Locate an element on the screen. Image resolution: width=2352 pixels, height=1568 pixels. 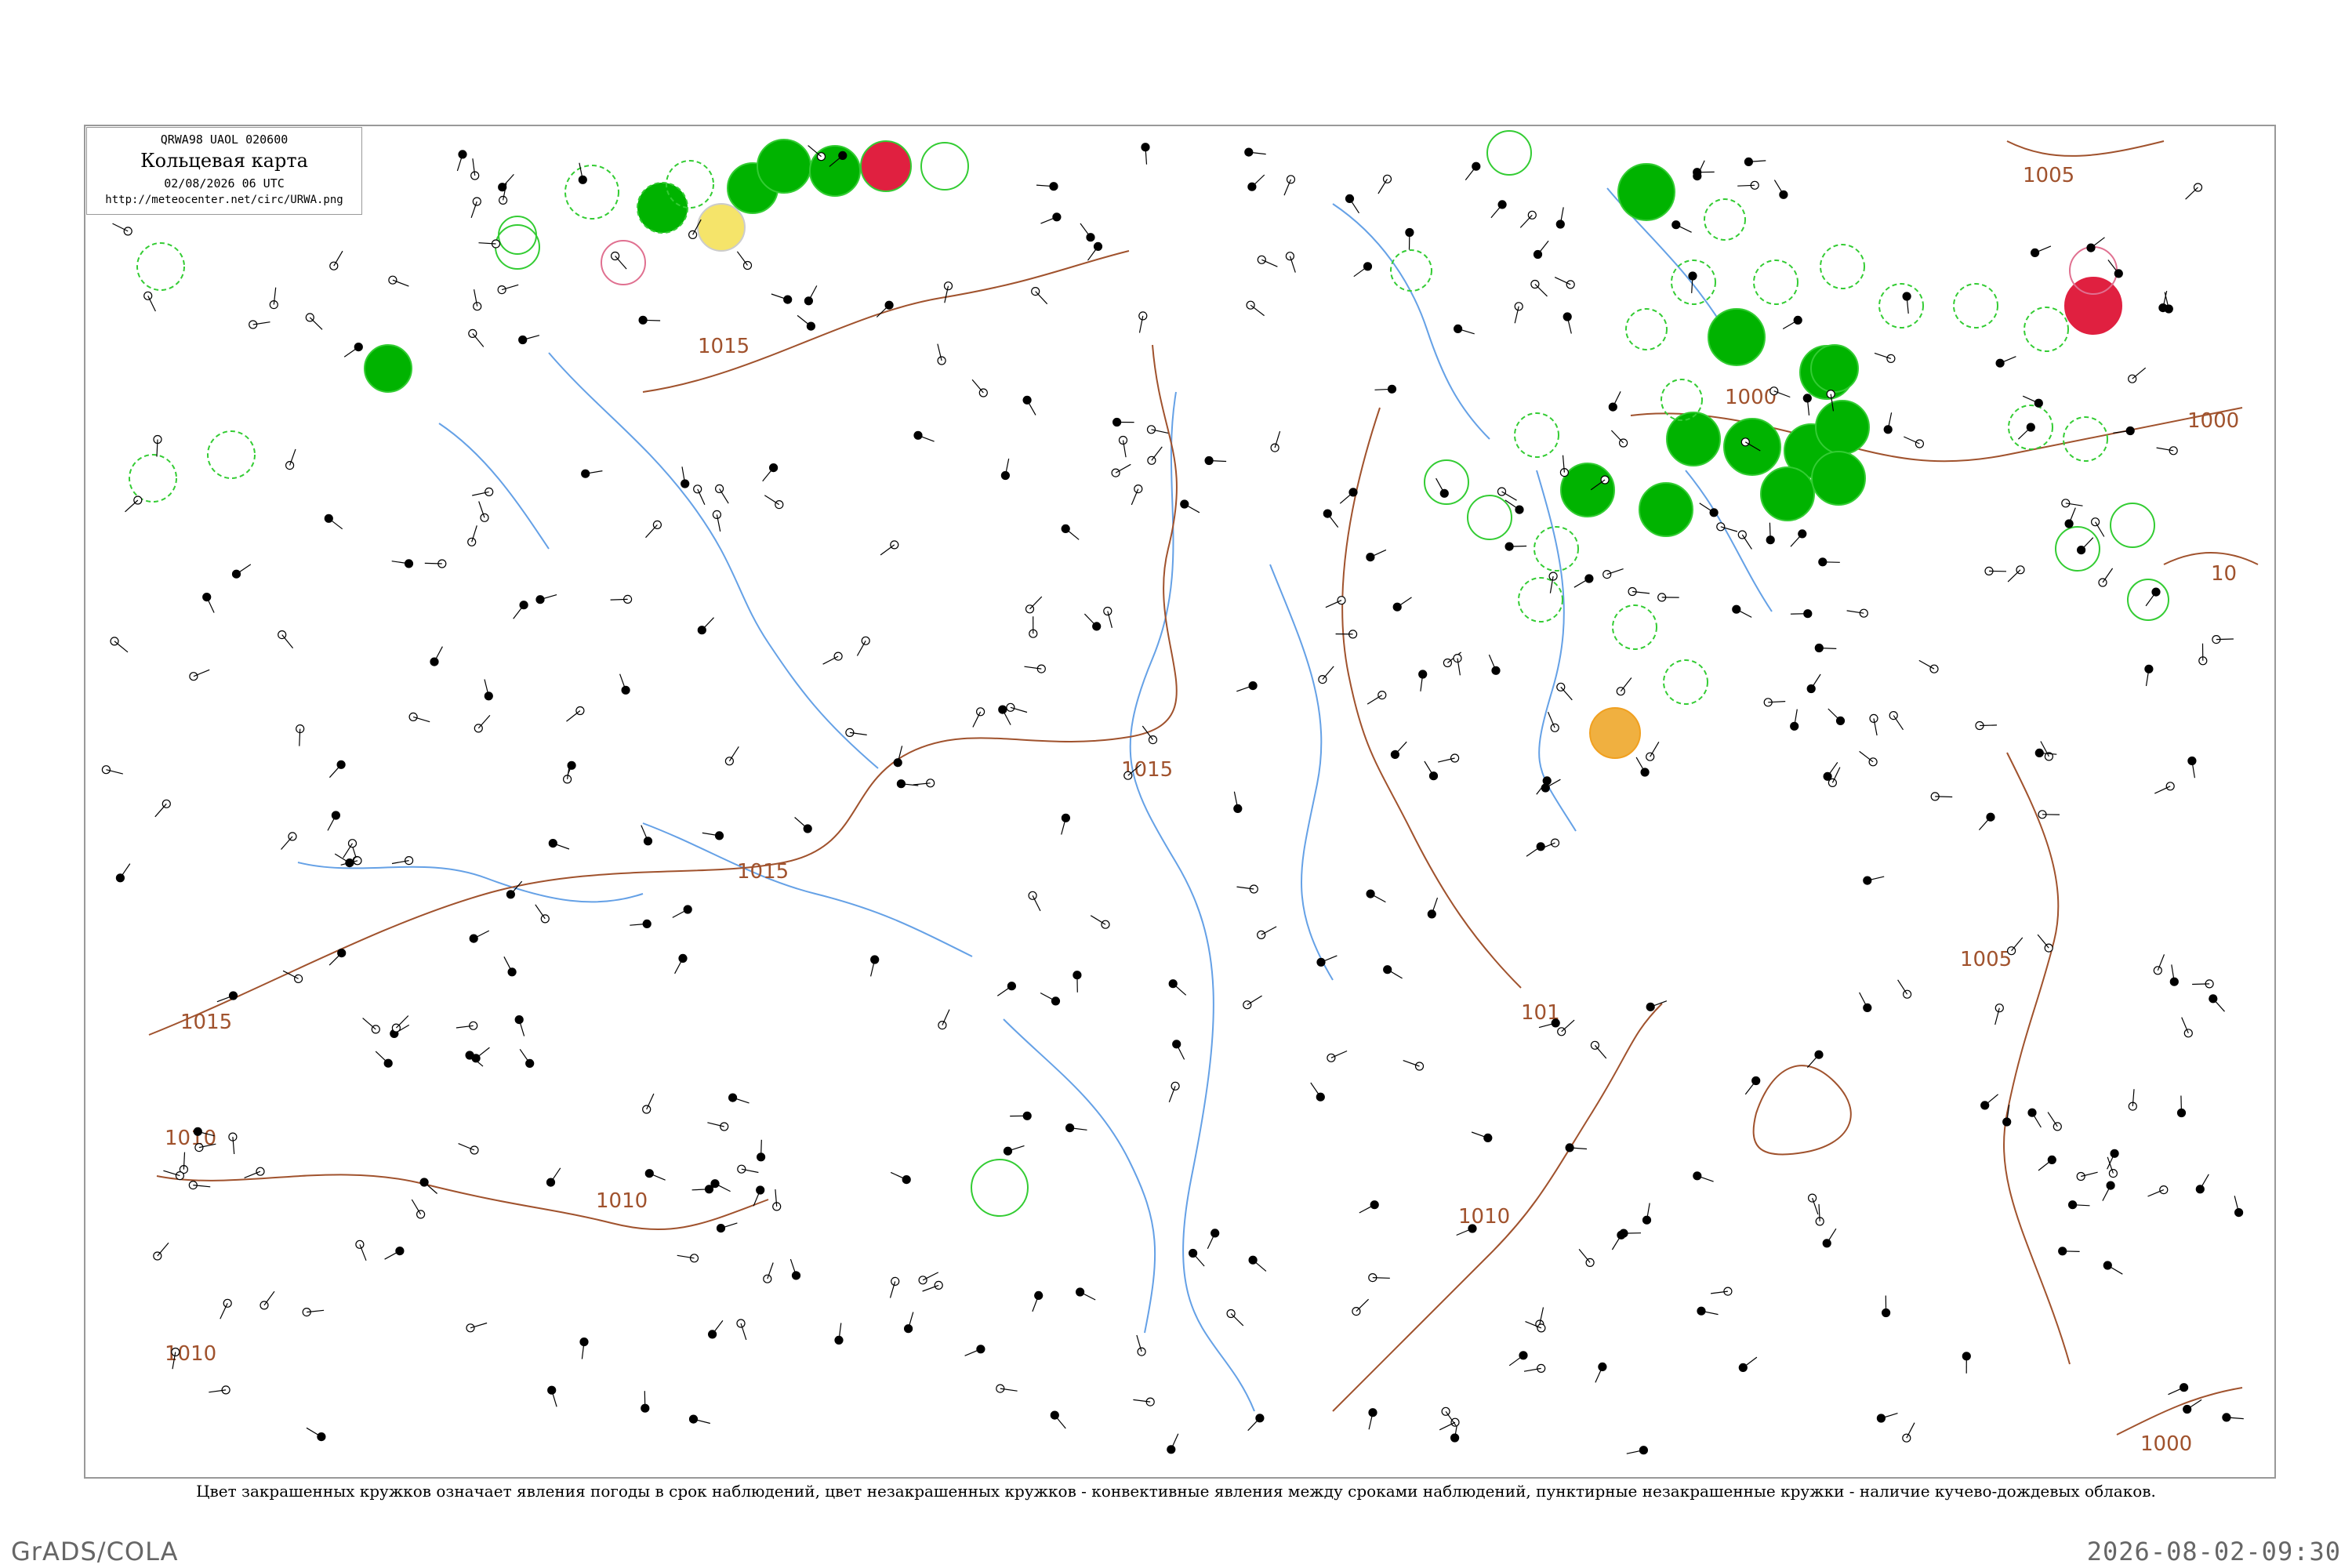
bulletin-code: QRWA98 UAOL 020600 is located at coordinates (224, 139).